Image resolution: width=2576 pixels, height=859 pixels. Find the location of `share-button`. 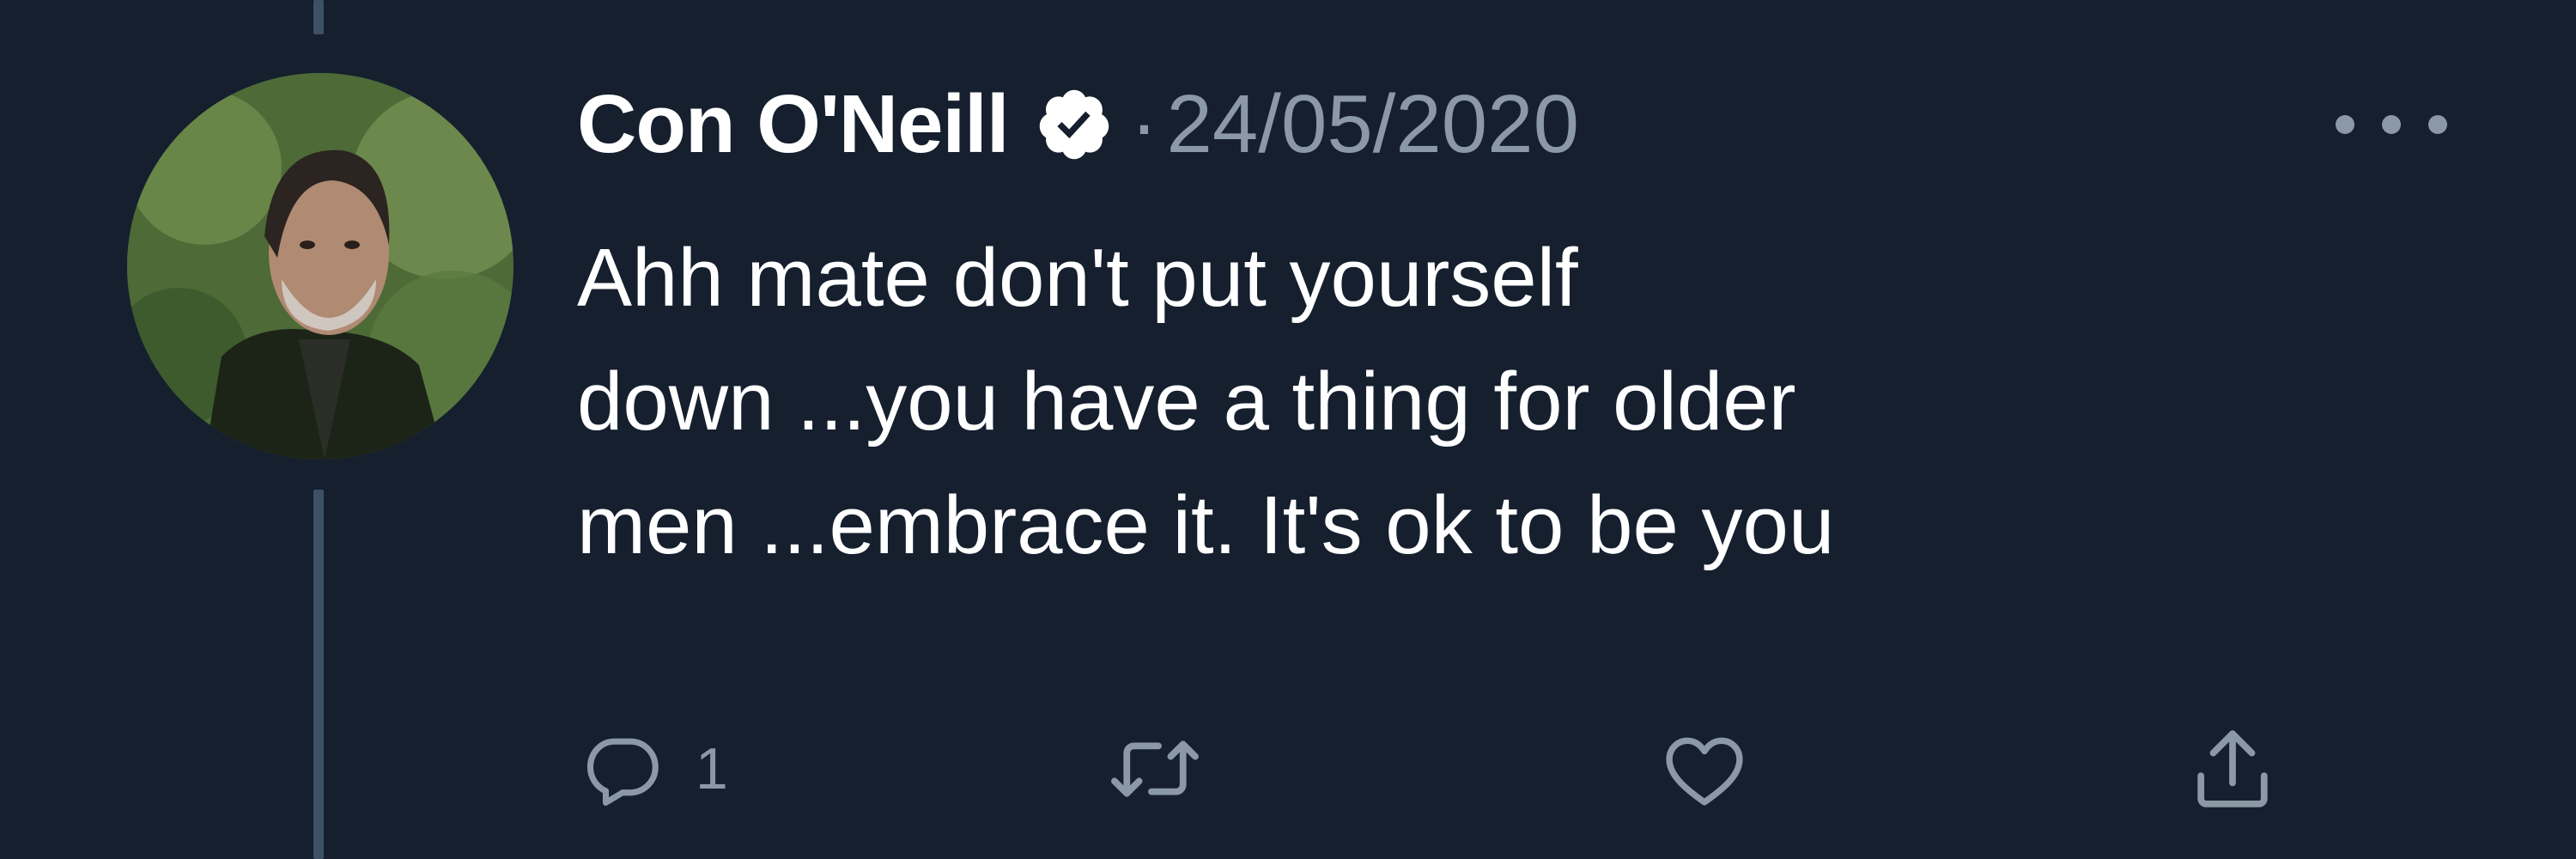

share-button is located at coordinates (2232, 769).